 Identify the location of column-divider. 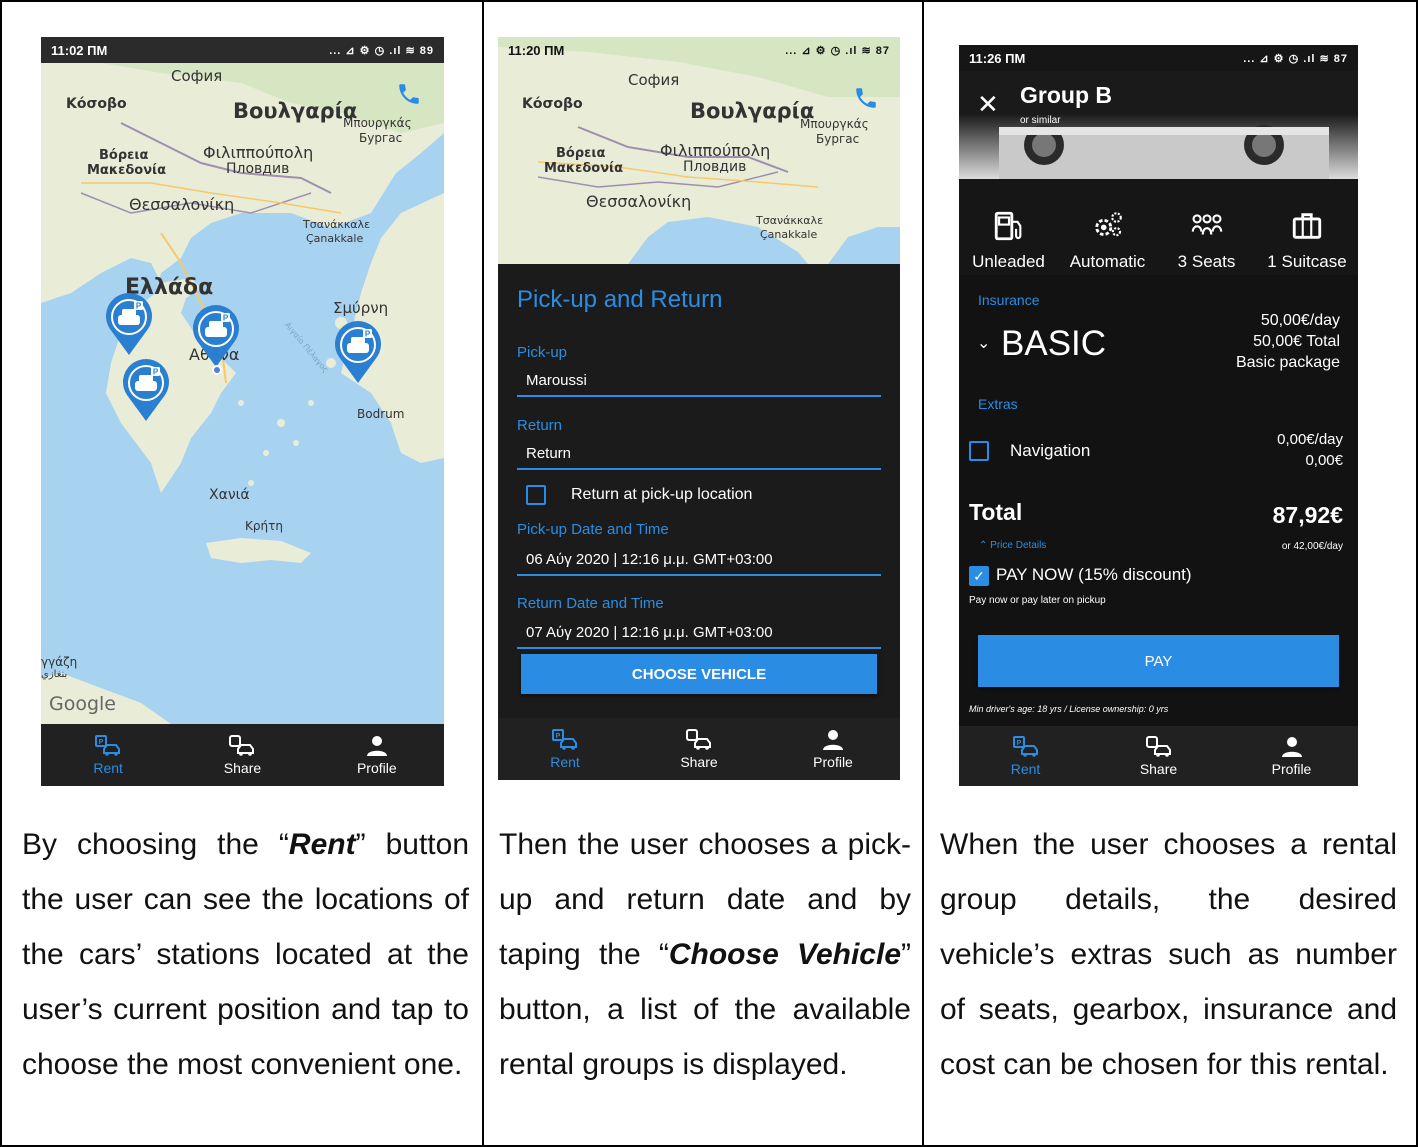
(483, 573).